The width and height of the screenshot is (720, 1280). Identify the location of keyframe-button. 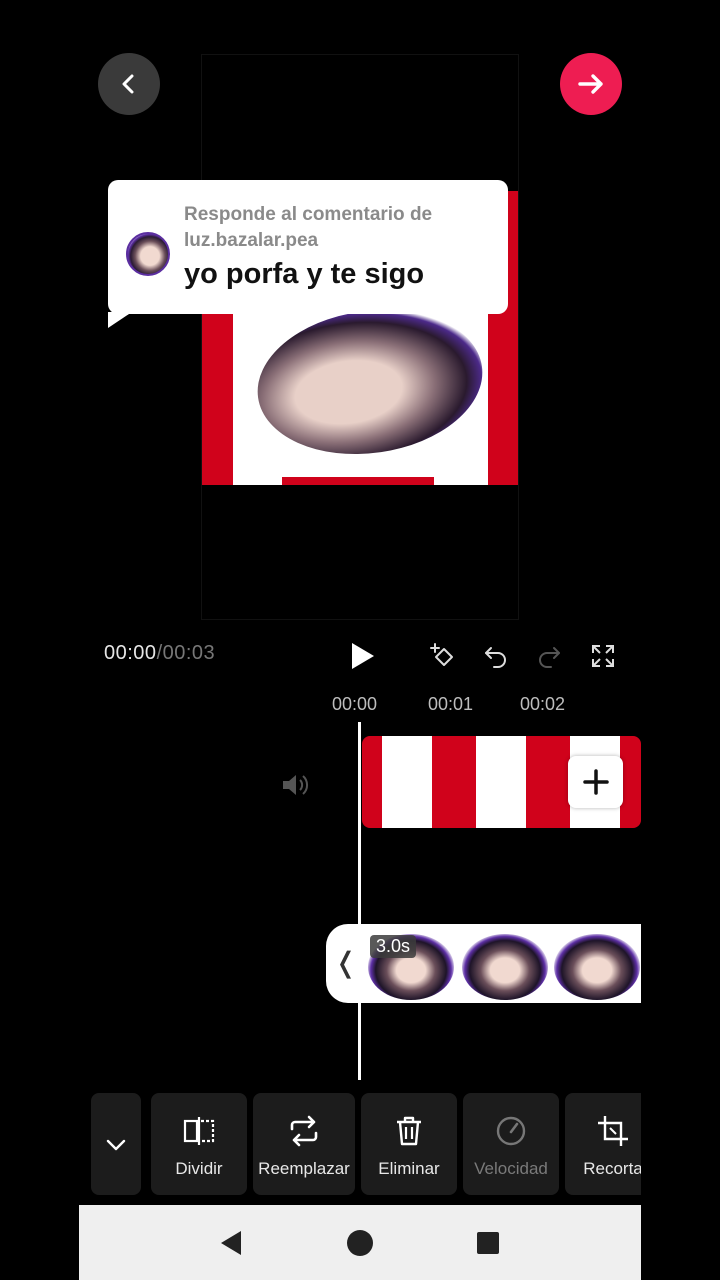
(443, 656).